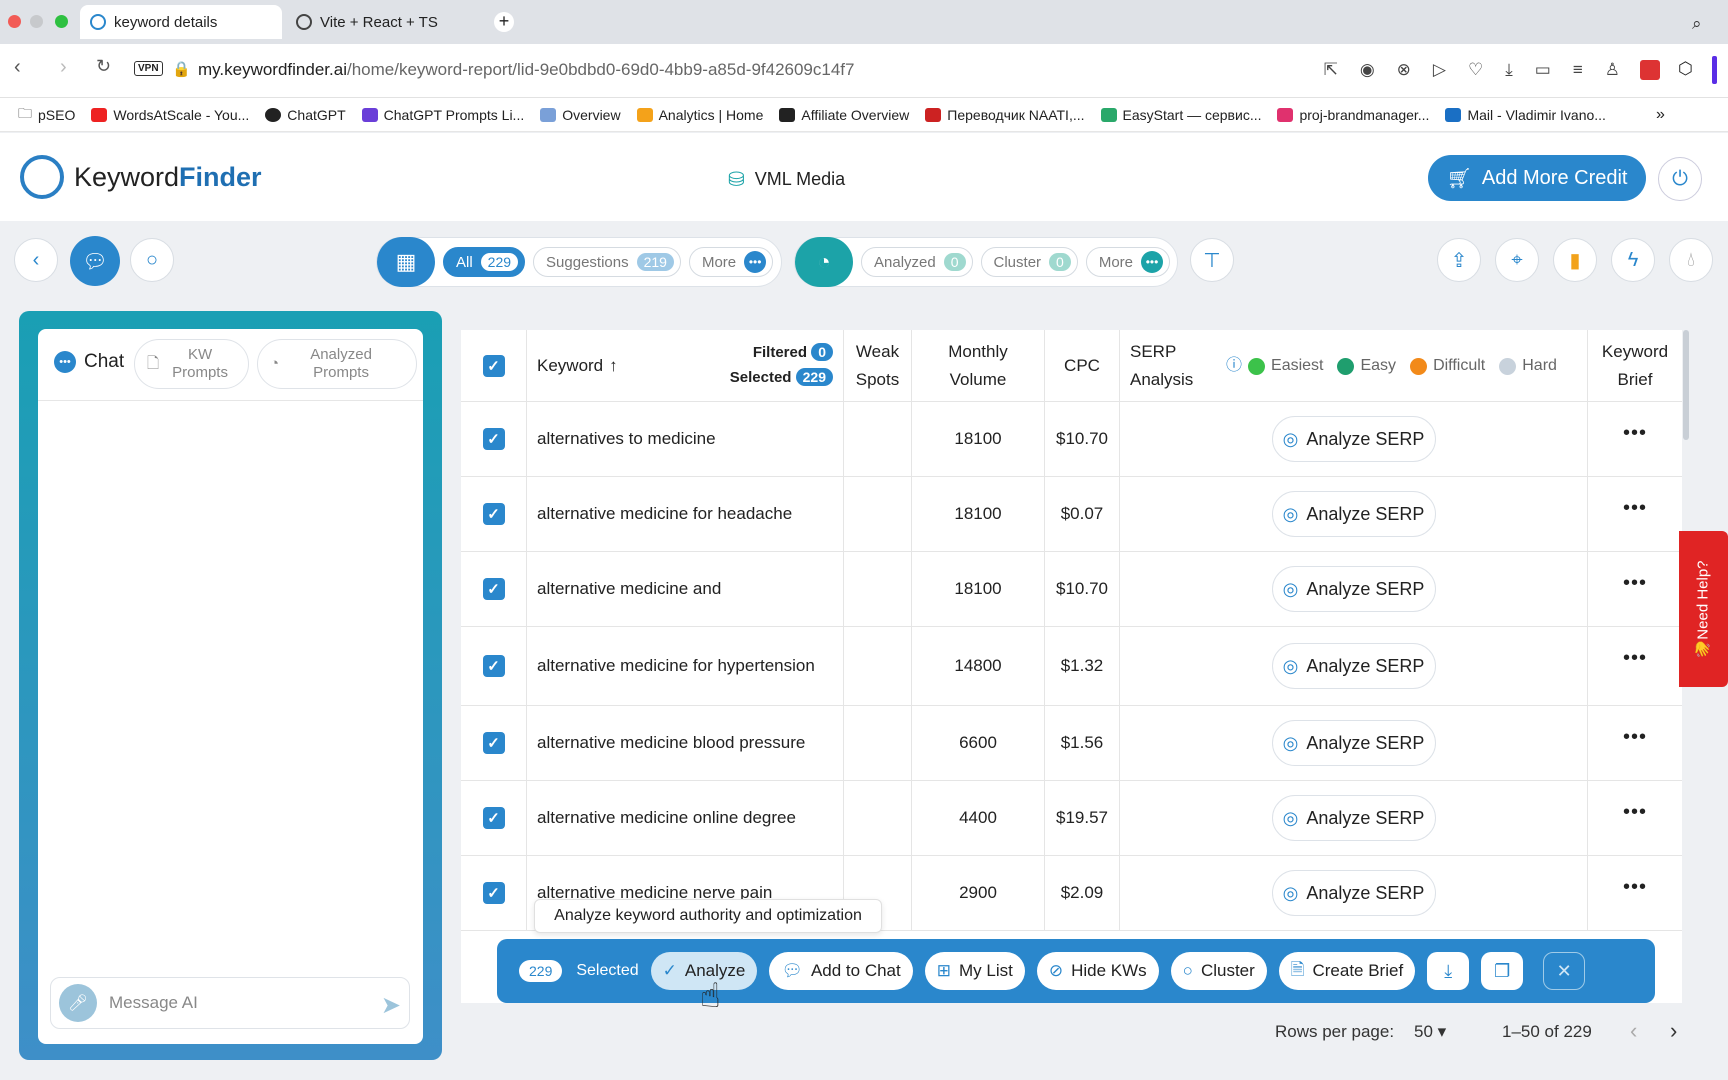 This screenshot has height=1080, width=1728. What do you see at coordinates (1575, 260) in the screenshot?
I see `bookmark-button: ▮` at bounding box center [1575, 260].